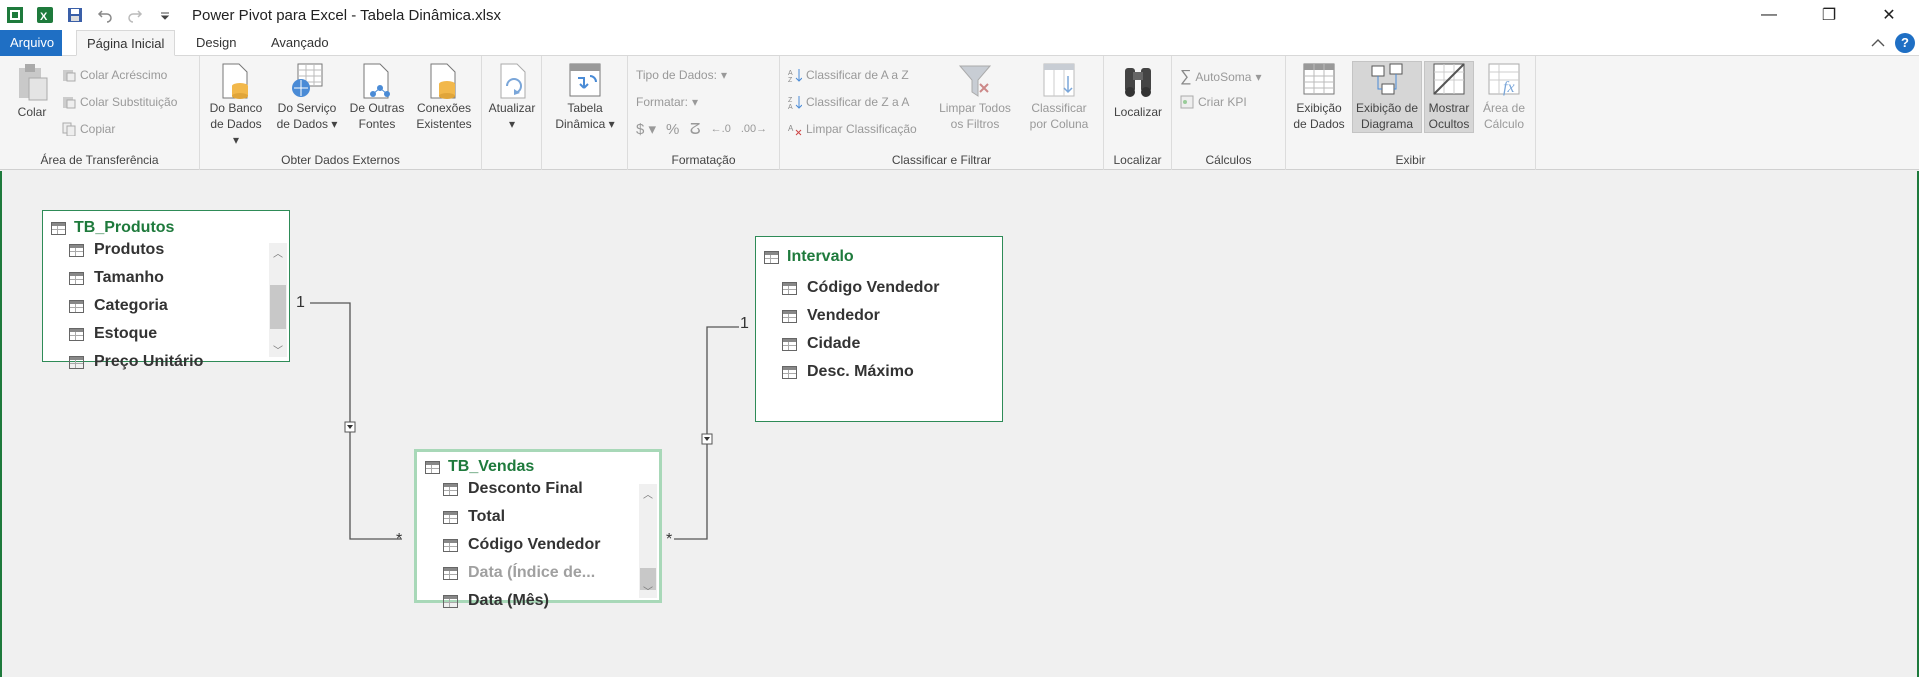 This screenshot has height=677, width=1919. Describe the element at coordinates (119, 102) in the screenshot. I see `paste-replace-button: Colar Substituição` at that location.